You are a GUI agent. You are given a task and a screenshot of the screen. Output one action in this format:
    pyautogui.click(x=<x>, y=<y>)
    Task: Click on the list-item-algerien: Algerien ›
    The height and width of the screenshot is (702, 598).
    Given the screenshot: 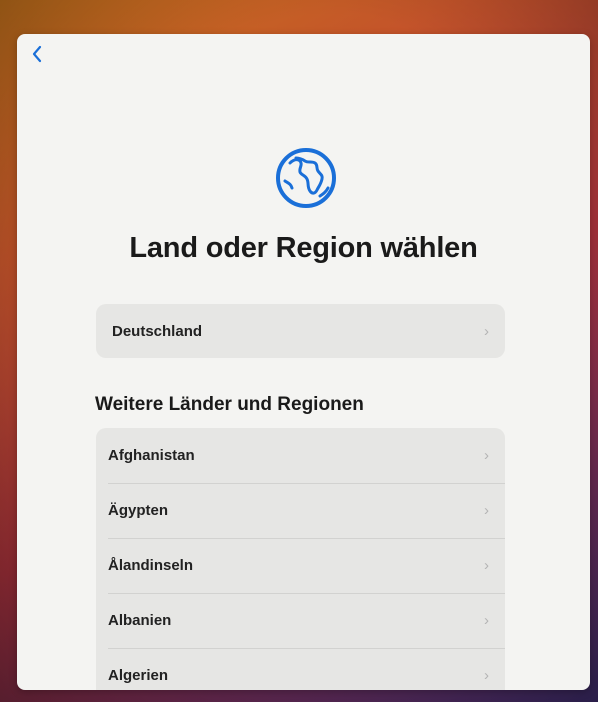 What is the action you would take?
    pyautogui.click(x=300, y=669)
    